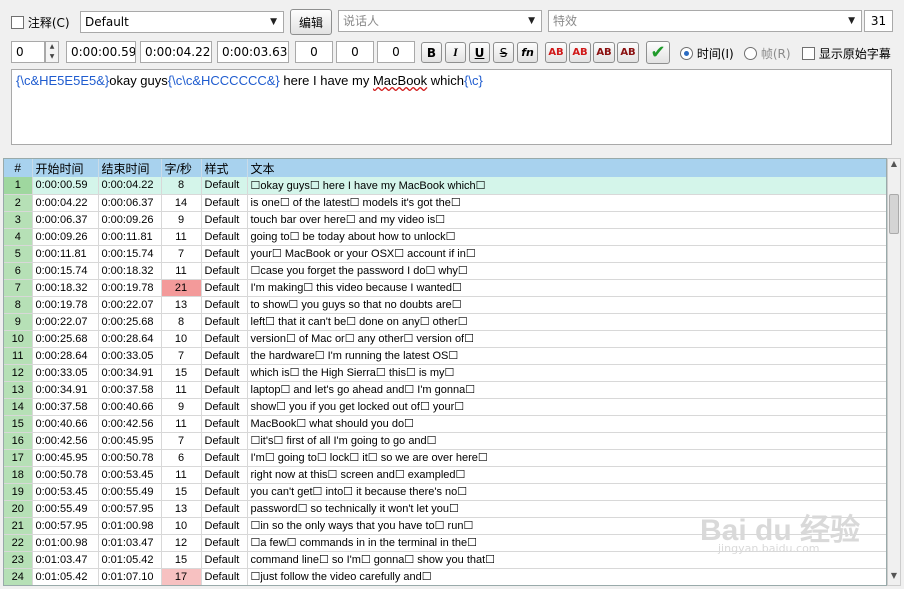  I want to click on secondary-color-button: AB, so click(580, 52).